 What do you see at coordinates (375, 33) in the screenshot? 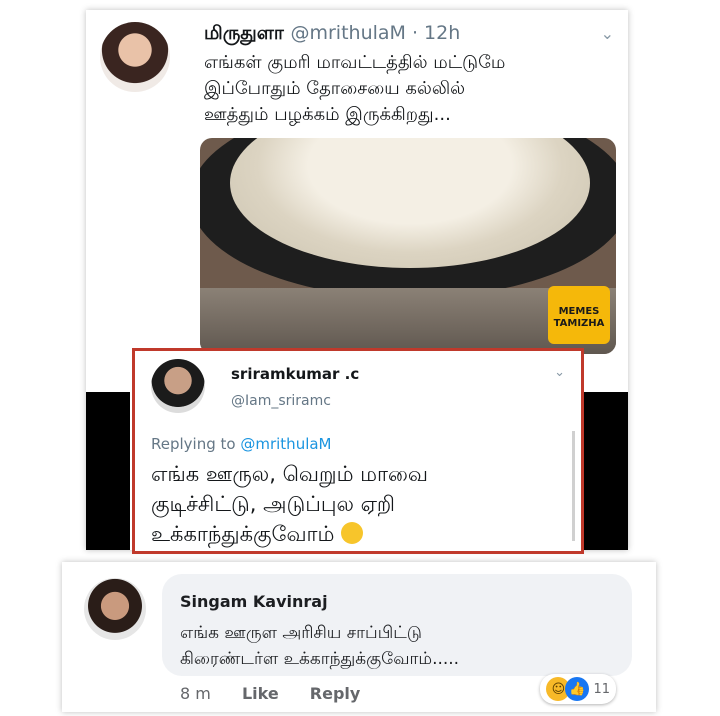
I see `tweet-handle: @mrithulaM · 12h` at bounding box center [375, 33].